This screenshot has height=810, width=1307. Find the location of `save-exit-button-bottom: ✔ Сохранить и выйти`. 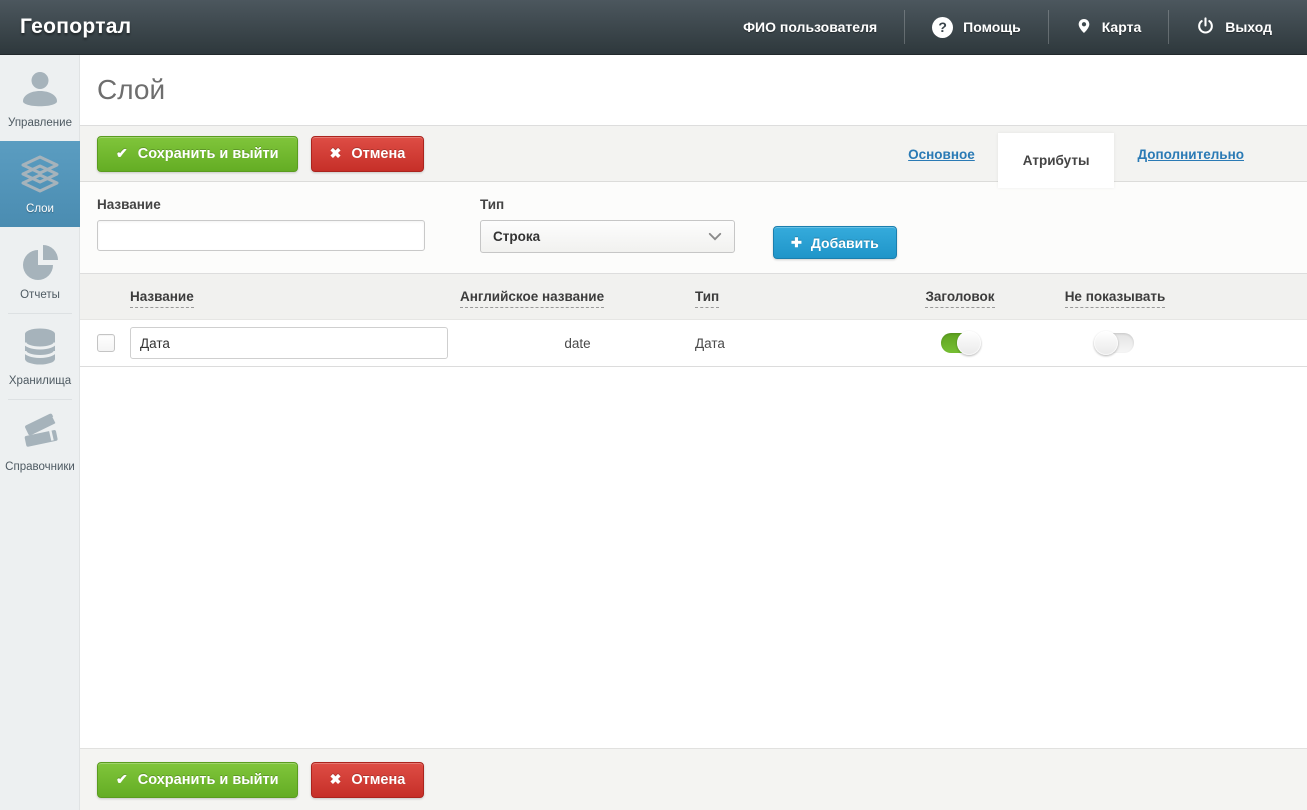

save-exit-button-bottom: ✔ Сохранить и выйти is located at coordinates (197, 779).